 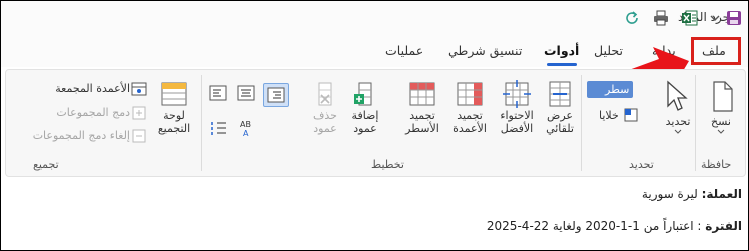 What do you see at coordinates (404, 50) in the screenshot?
I see `tab-operations: عمليات` at bounding box center [404, 50].